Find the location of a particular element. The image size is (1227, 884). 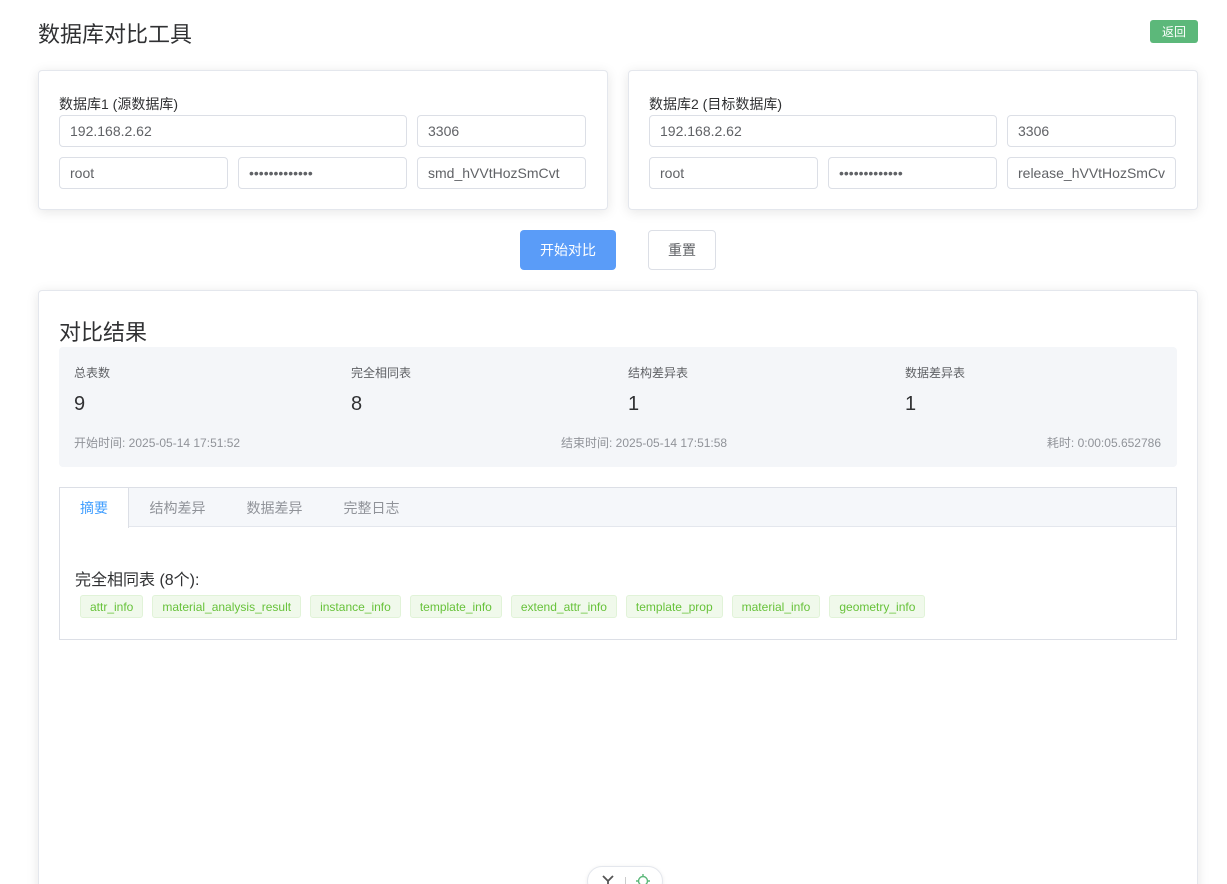

page-title: 数据库对比工具 is located at coordinates (115, 34).